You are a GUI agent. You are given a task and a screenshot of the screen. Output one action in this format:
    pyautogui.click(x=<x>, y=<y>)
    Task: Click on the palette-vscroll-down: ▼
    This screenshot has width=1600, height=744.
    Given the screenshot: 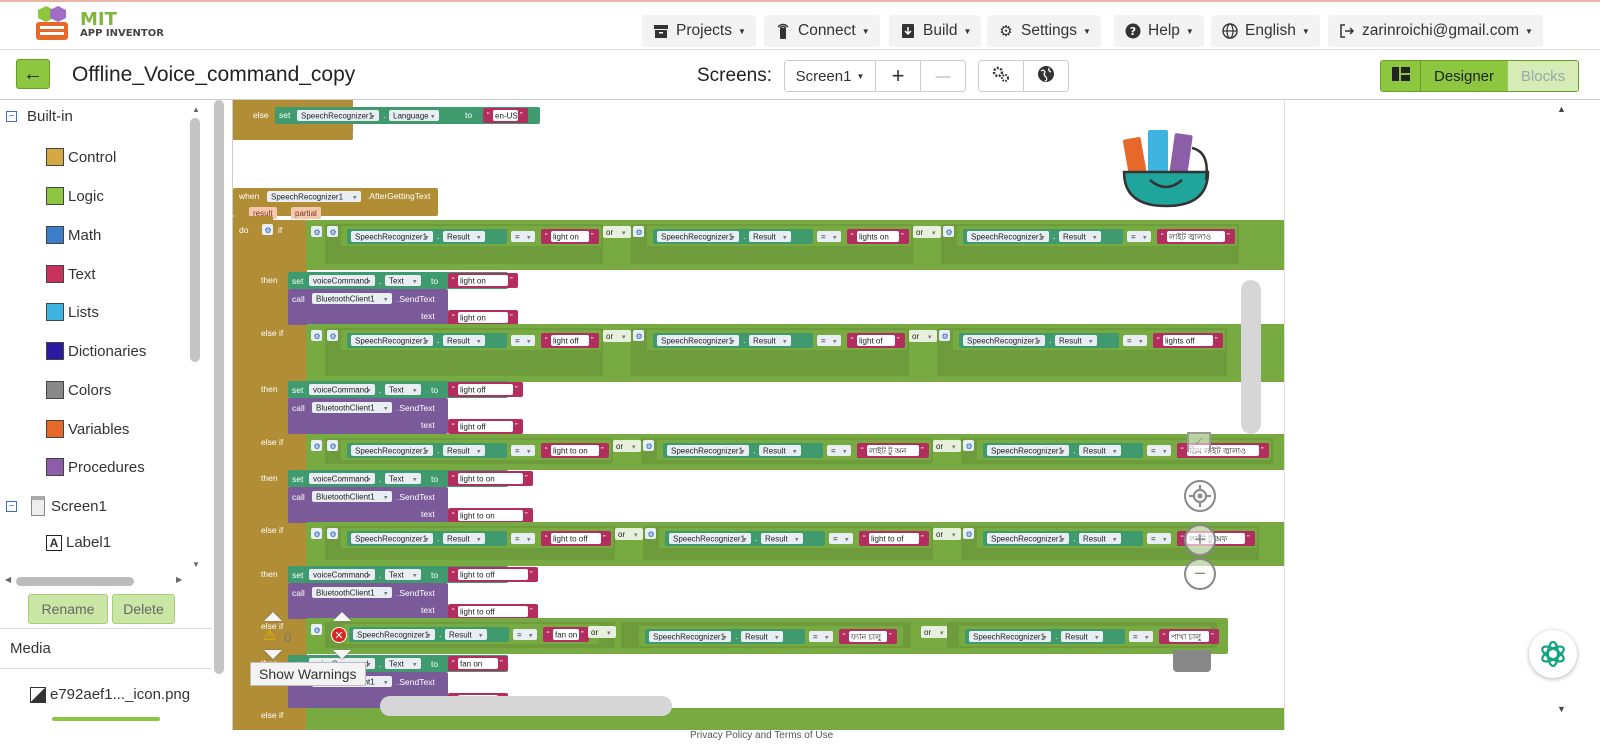 What is the action you would take?
    pyautogui.click(x=196, y=564)
    